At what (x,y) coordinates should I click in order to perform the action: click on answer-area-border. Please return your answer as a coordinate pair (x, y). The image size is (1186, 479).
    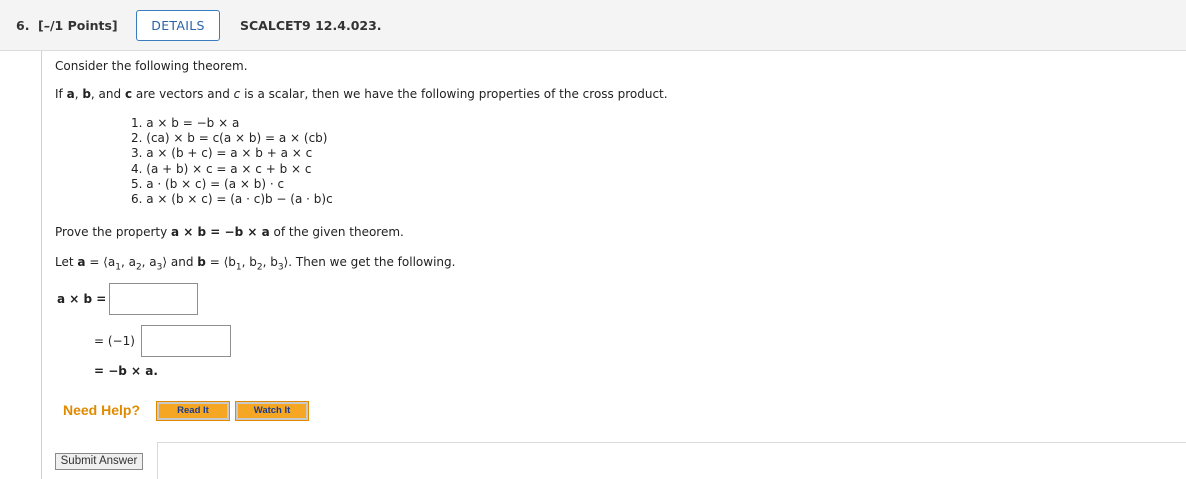
    Looking at the image, I should click on (157, 460).